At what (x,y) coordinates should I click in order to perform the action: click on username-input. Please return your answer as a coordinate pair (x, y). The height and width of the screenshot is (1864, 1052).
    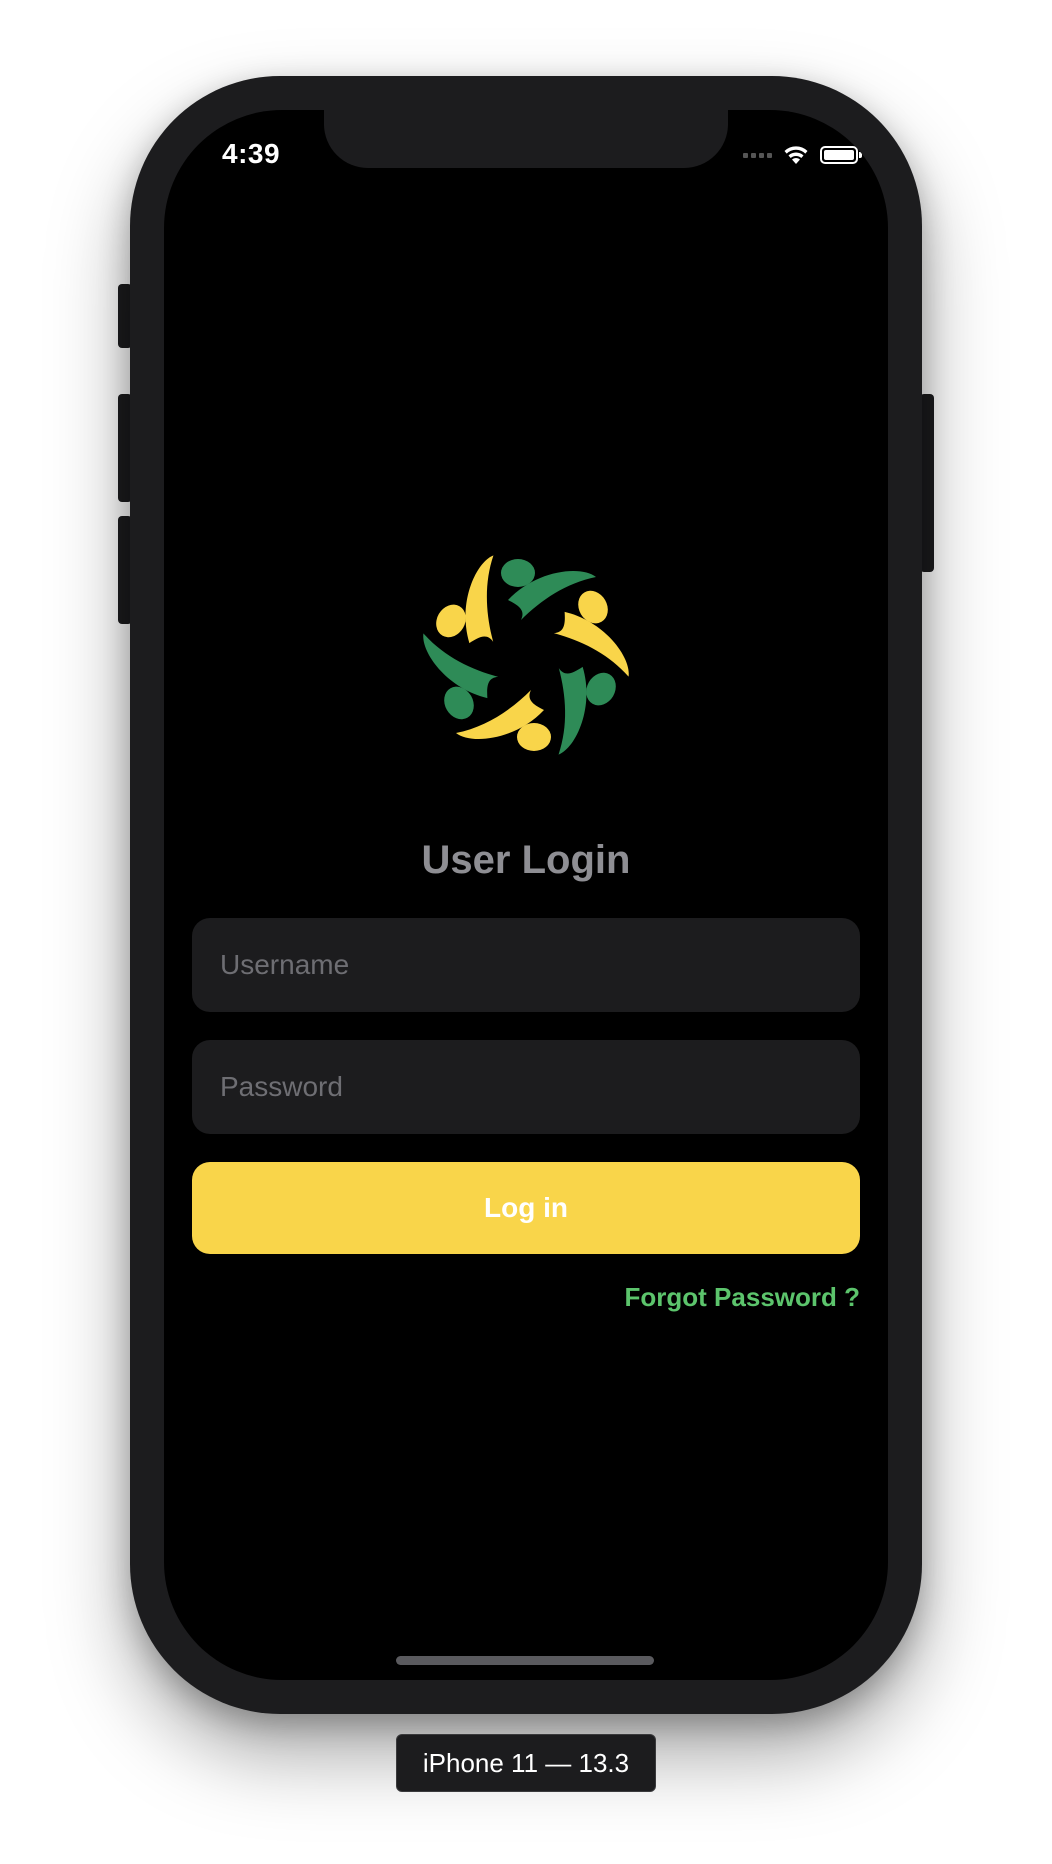
    Looking at the image, I should click on (526, 965).